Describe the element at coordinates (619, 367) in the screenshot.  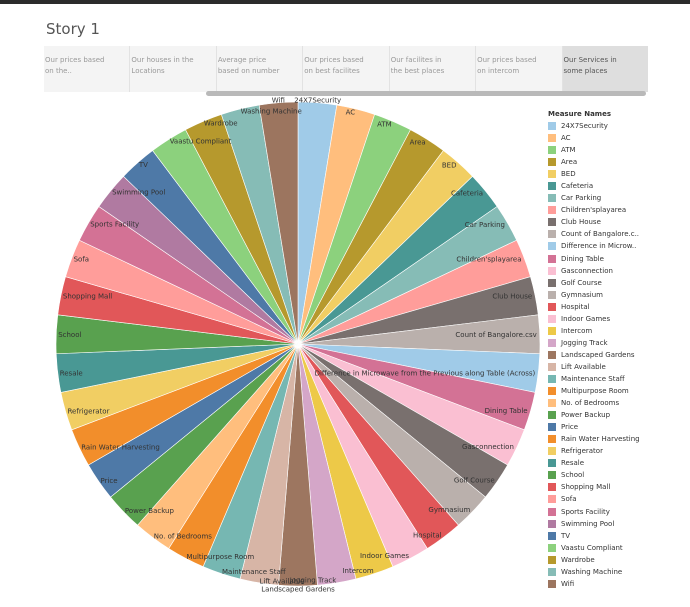
I see `legend-item: Lift Available` at that location.